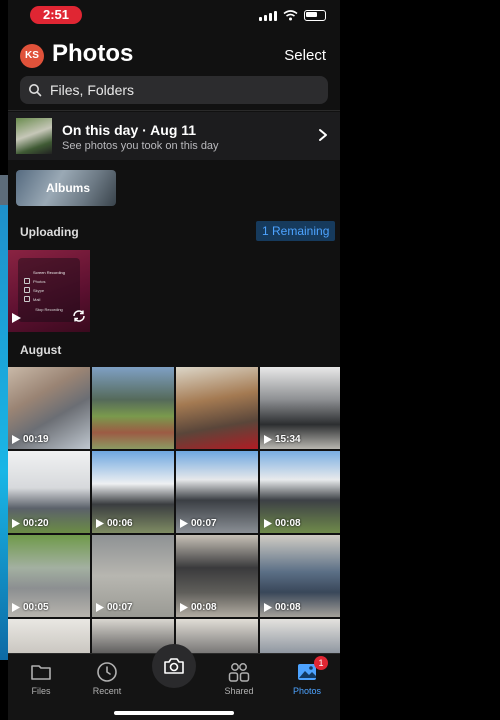 This screenshot has width=500, height=720. Describe the element at coordinates (35, 90) in the screenshot. I see `search-icon` at that location.